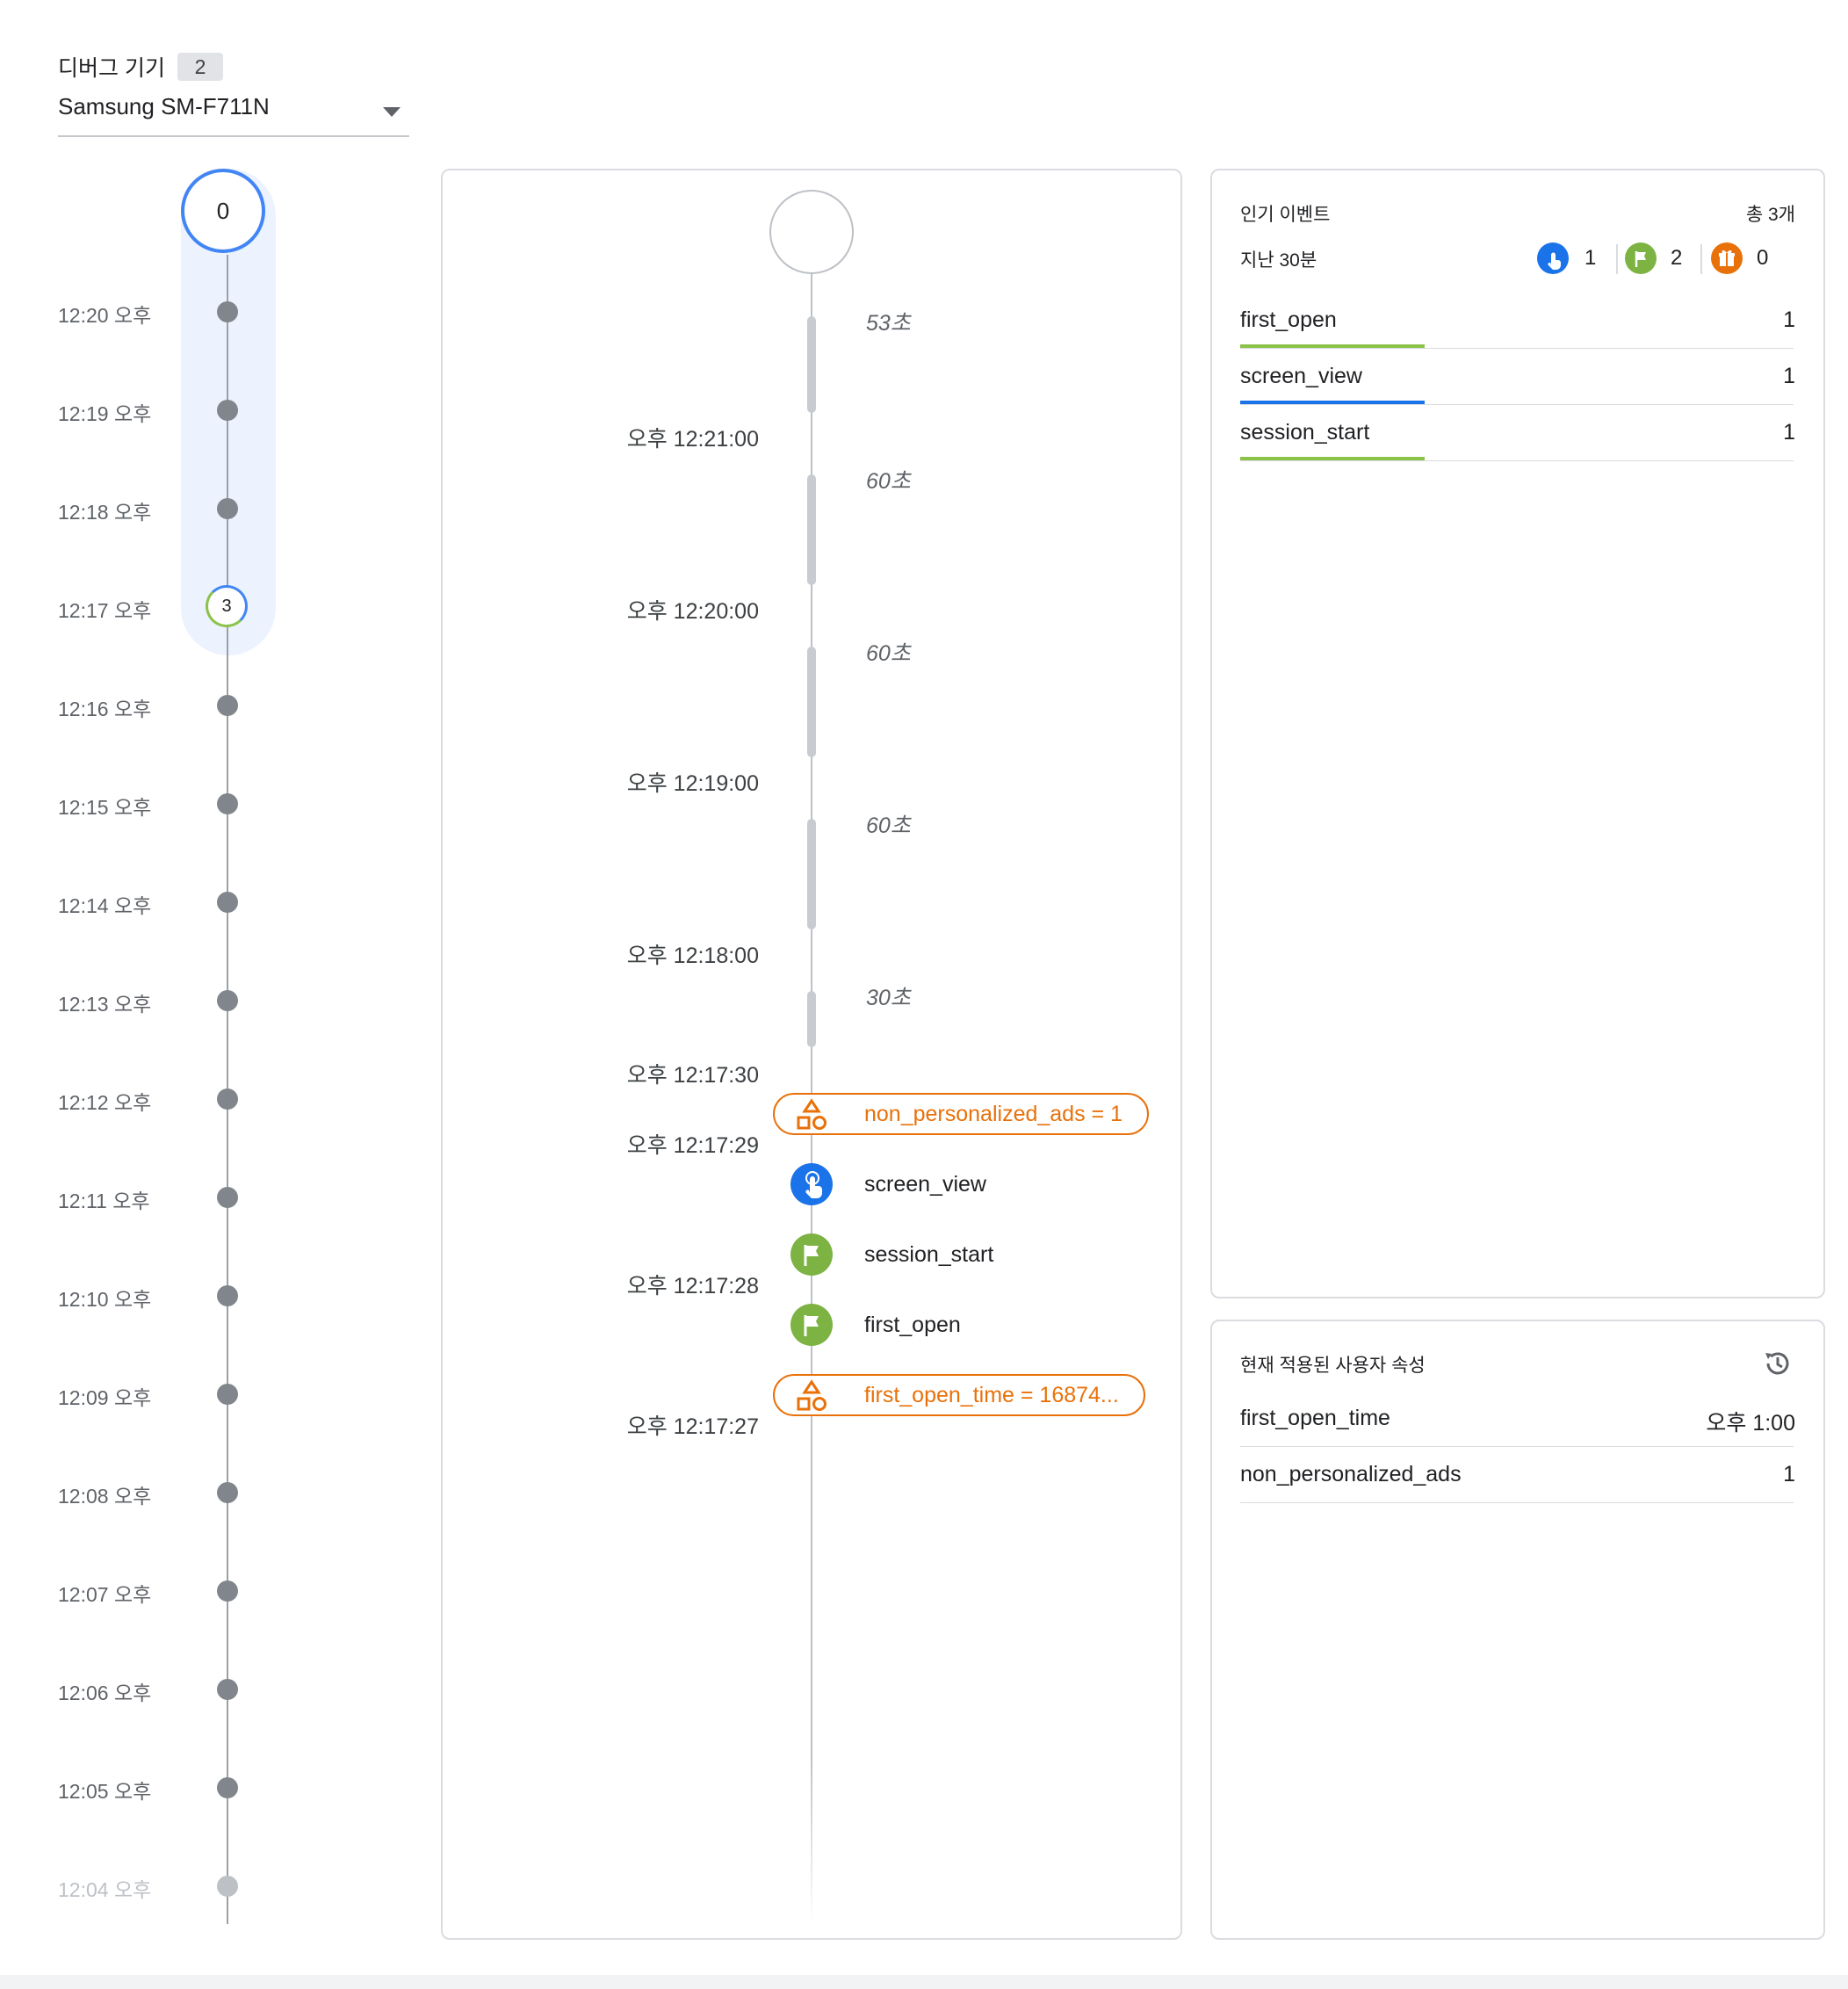 This screenshot has height=1989, width=1848. What do you see at coordinates (1301, 376) in the screenshot?
I see `top-event-name: screen_view` at bounding box center [1301, 376].